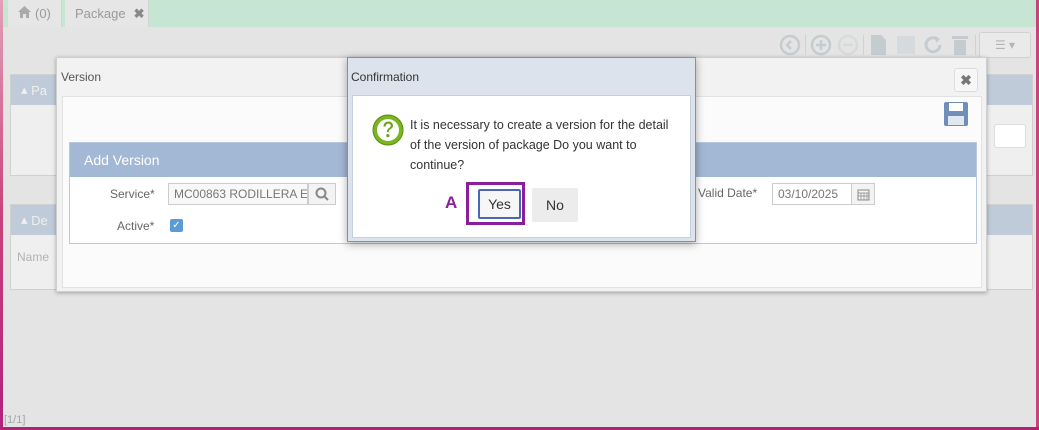  What do you see at coordinates (388, 130) in the screenshot?
I see `question-icon` at bounding box center [388, 130].